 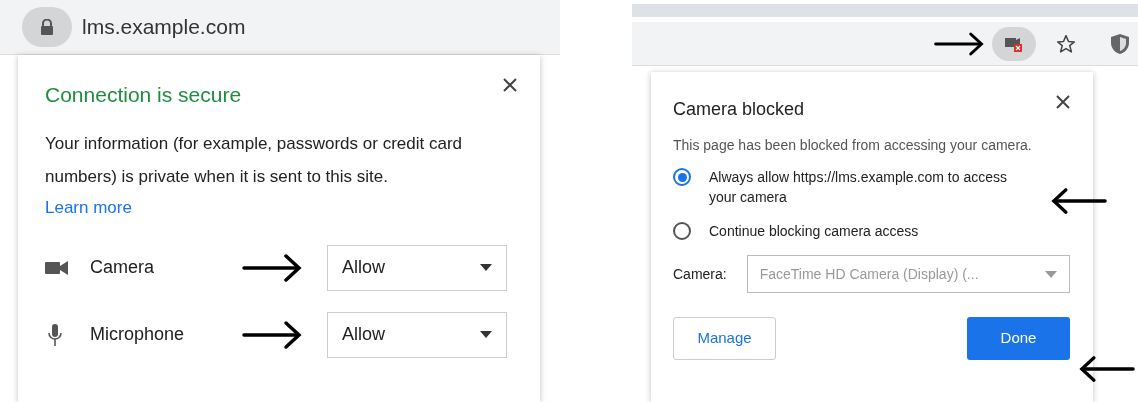 What do you see at coordinates (1018, 338) in the screenshot?
I see `done-button: Done` at bounding box center [1018, 338].